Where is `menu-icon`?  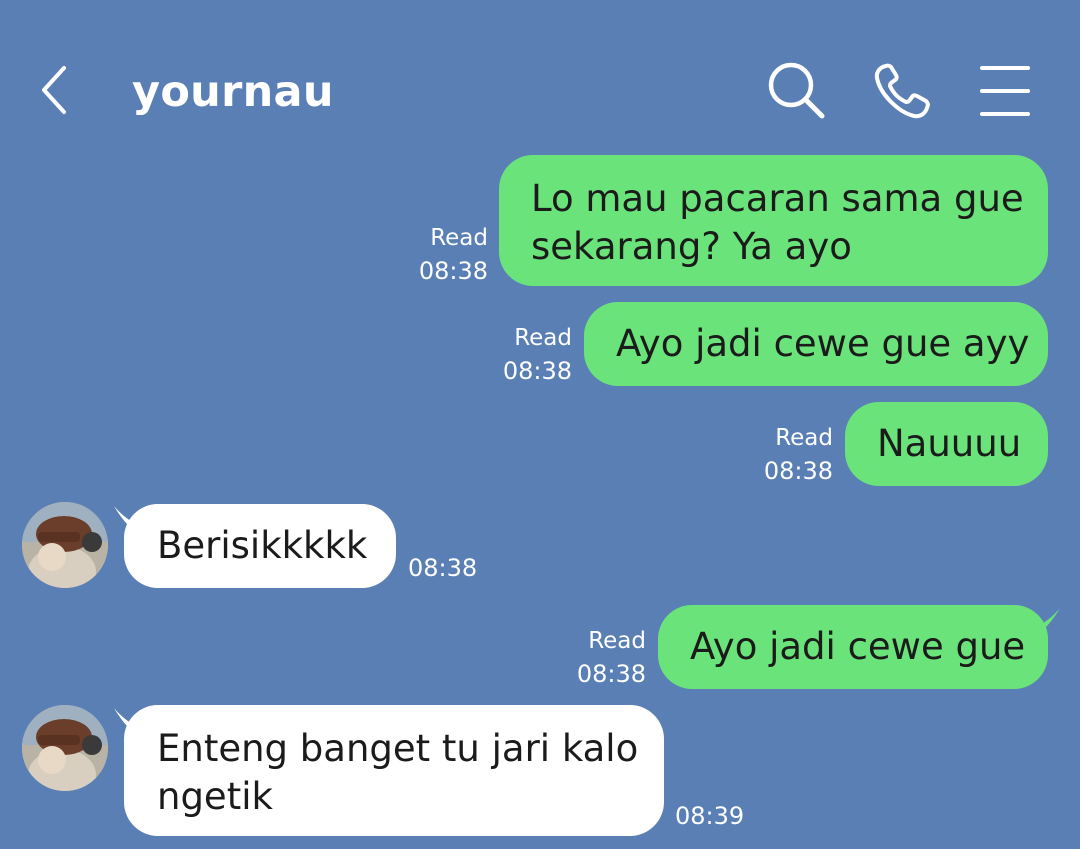
menu-icon is located at coordinates (1005, 91).